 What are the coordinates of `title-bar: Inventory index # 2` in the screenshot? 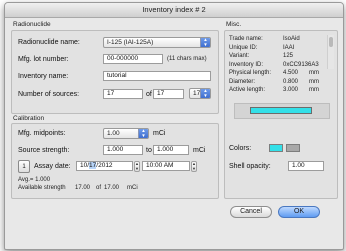 It's located at (174, 10).